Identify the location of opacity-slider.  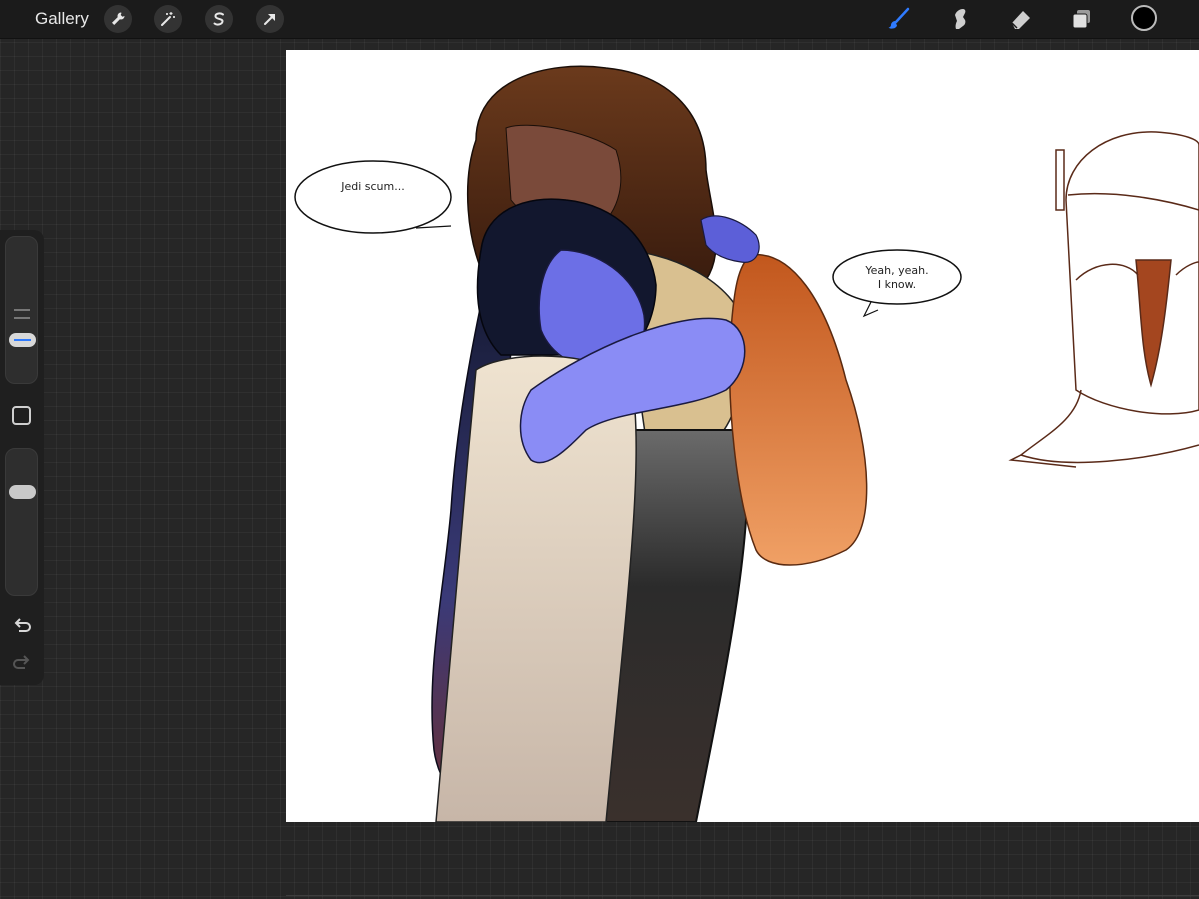
(21, 522).